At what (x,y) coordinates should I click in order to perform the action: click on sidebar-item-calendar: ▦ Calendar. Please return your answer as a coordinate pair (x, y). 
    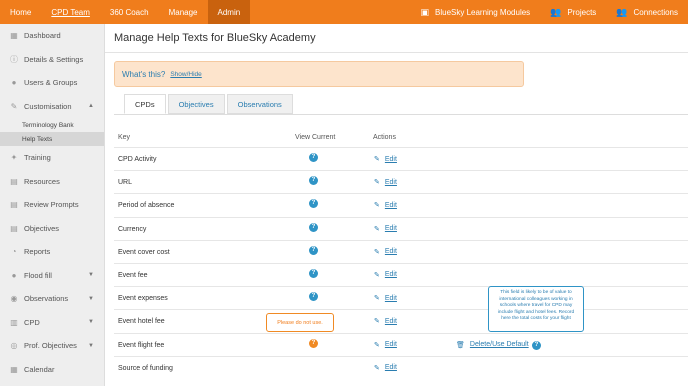
    Looking at the image, I should click on (52, 370).